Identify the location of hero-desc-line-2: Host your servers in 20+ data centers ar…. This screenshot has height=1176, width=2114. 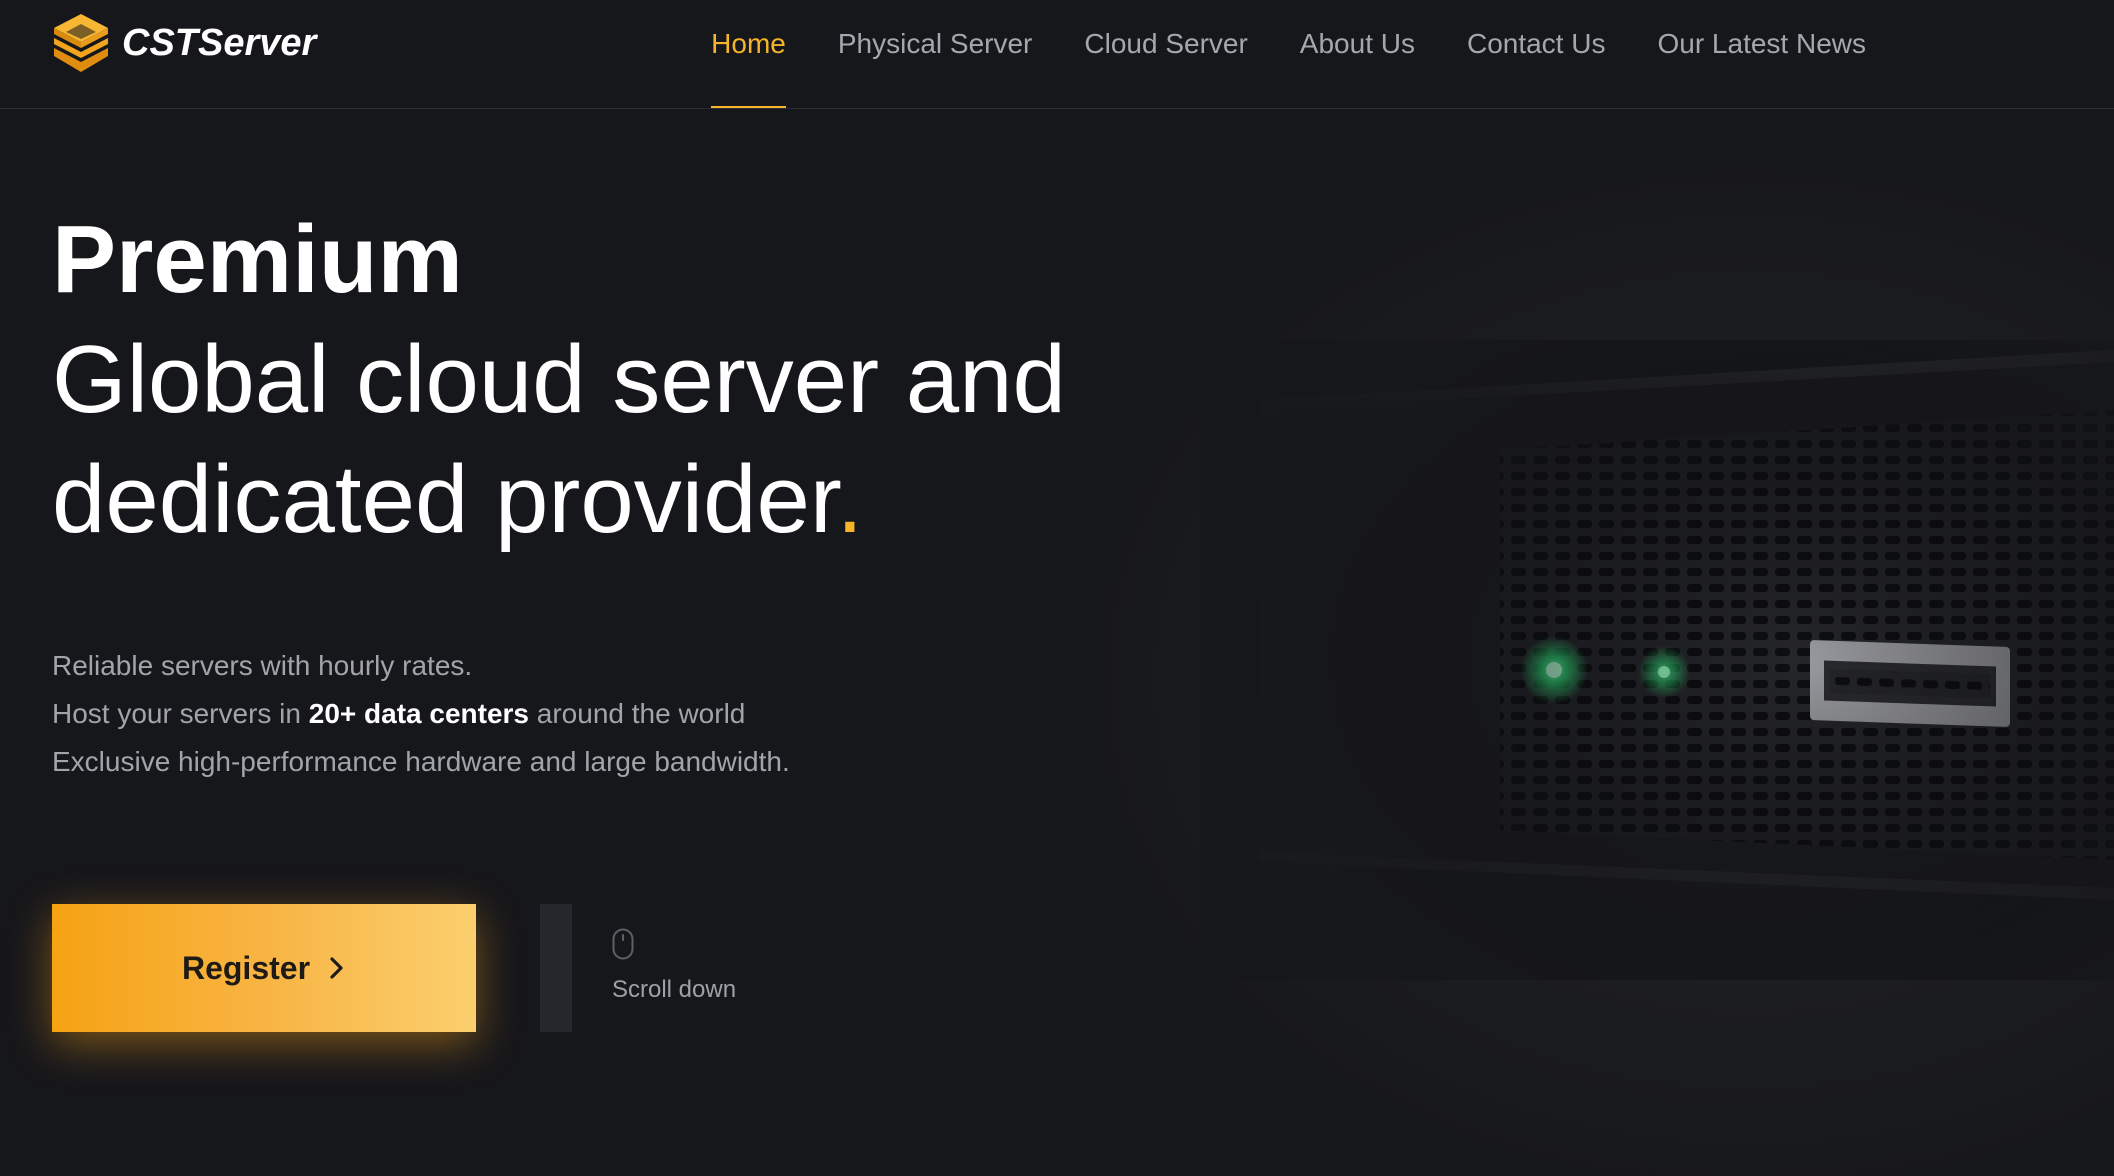
(421, 714).